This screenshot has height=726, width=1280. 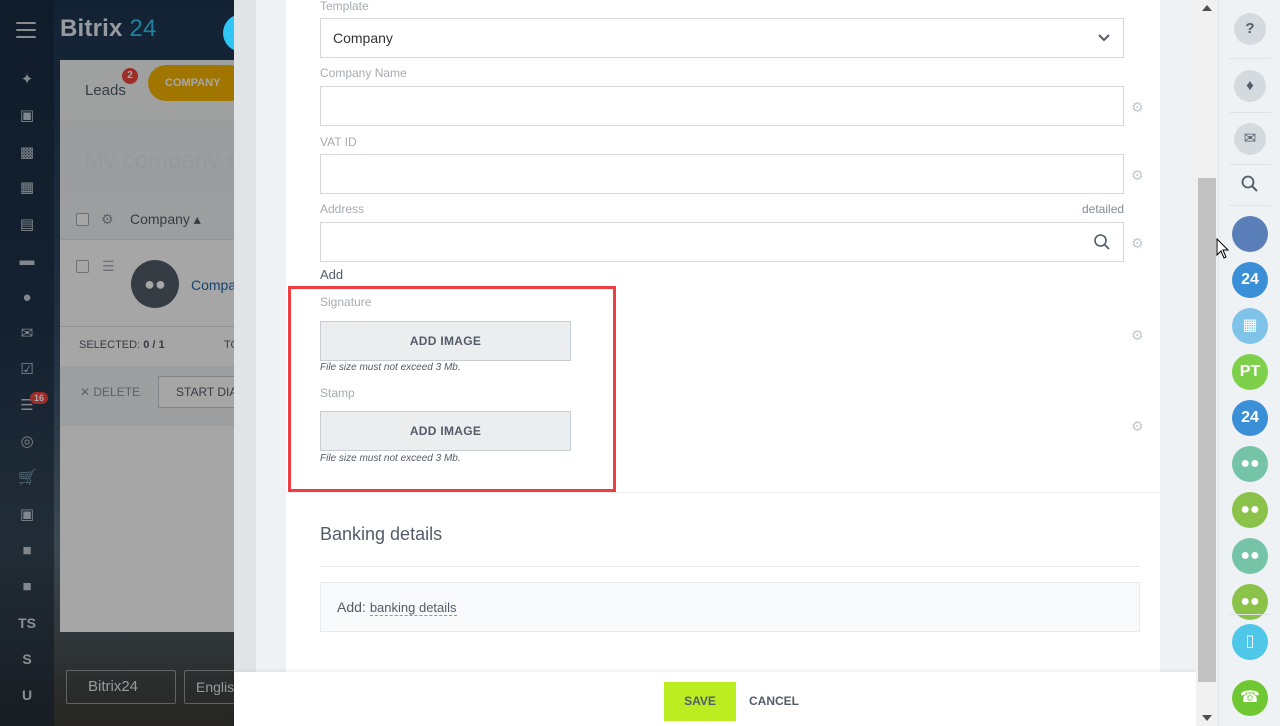 I want to click on vat-id-label: VAT ID, so click(x=338, y=142).